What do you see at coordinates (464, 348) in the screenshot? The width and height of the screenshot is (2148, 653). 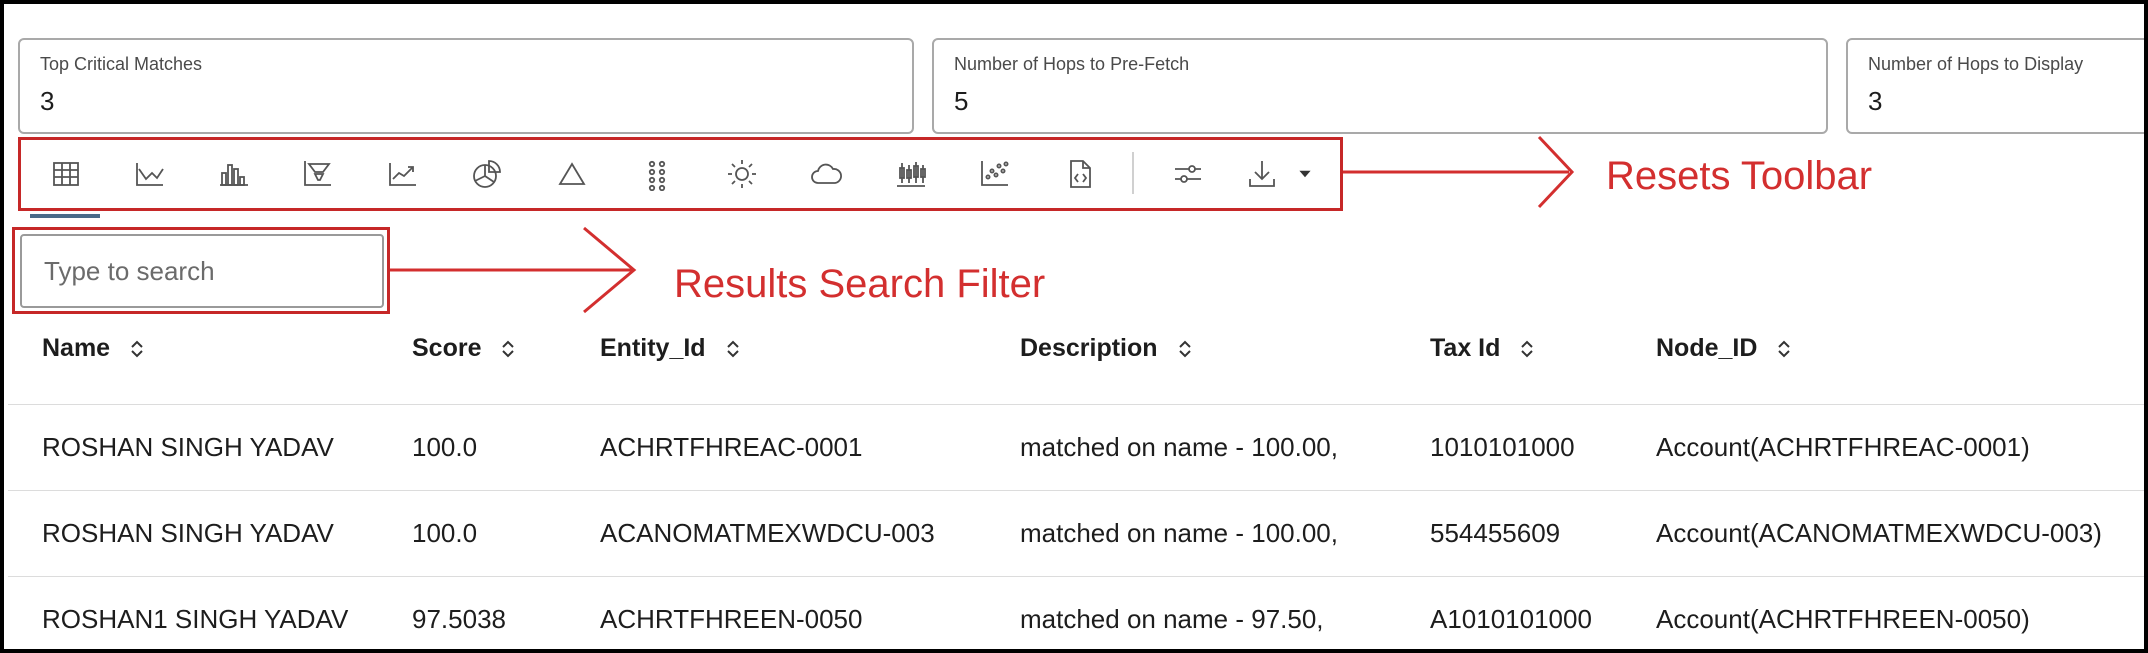 I see `column-header-score: Score` at bounding box center [464, 348].